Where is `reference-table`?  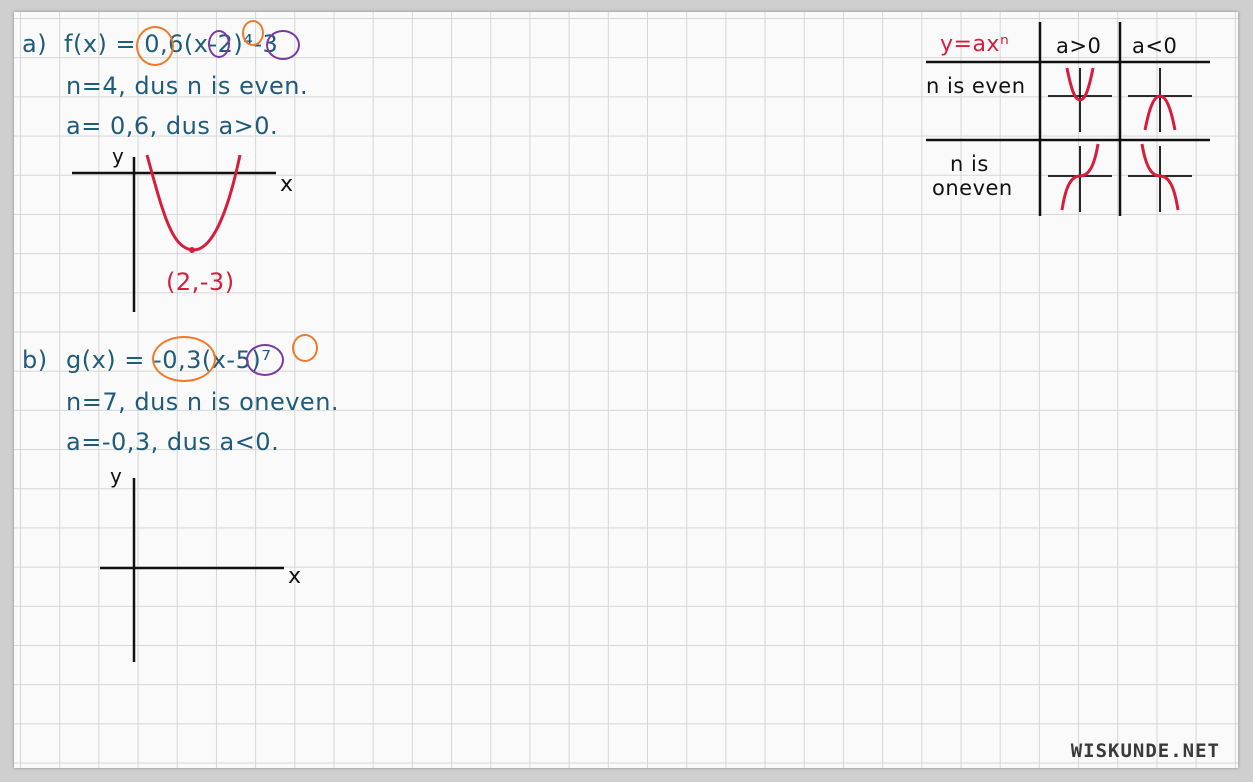 reference-table is located at coordinates (1068, 119).